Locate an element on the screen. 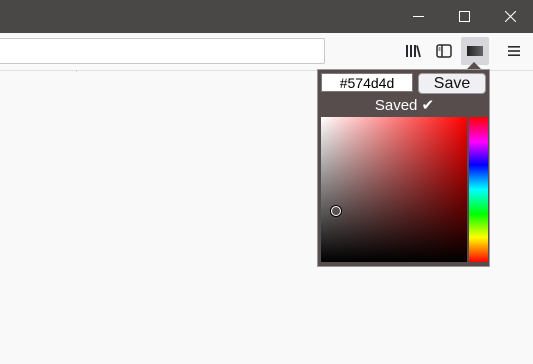  close-button is located at coordinates (510, 16).